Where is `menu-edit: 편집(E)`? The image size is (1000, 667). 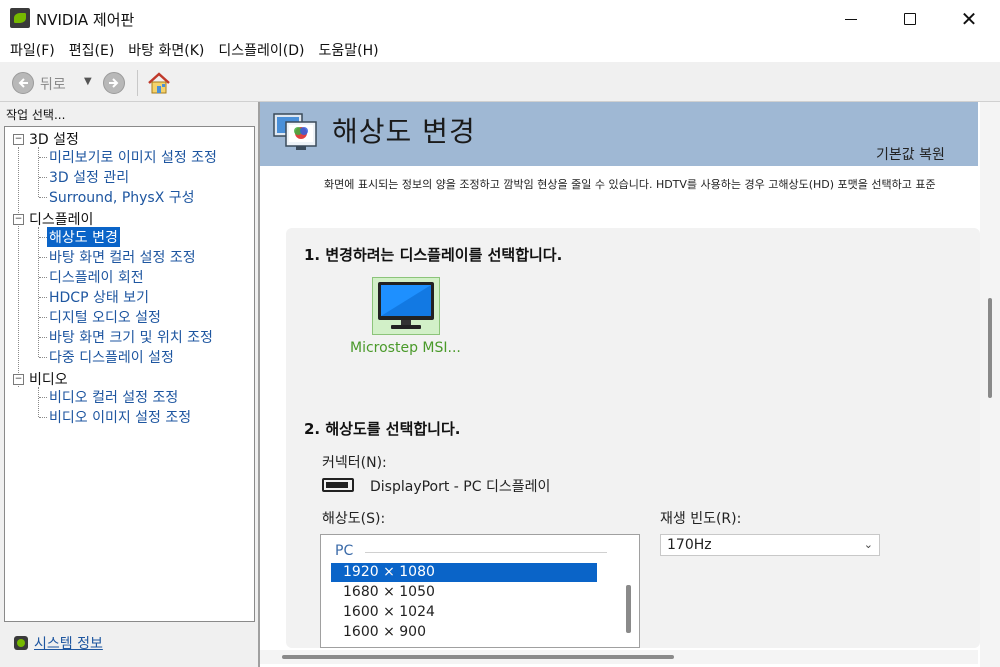 menu-edit: 편집(E) is located at coordinates (92, 50).